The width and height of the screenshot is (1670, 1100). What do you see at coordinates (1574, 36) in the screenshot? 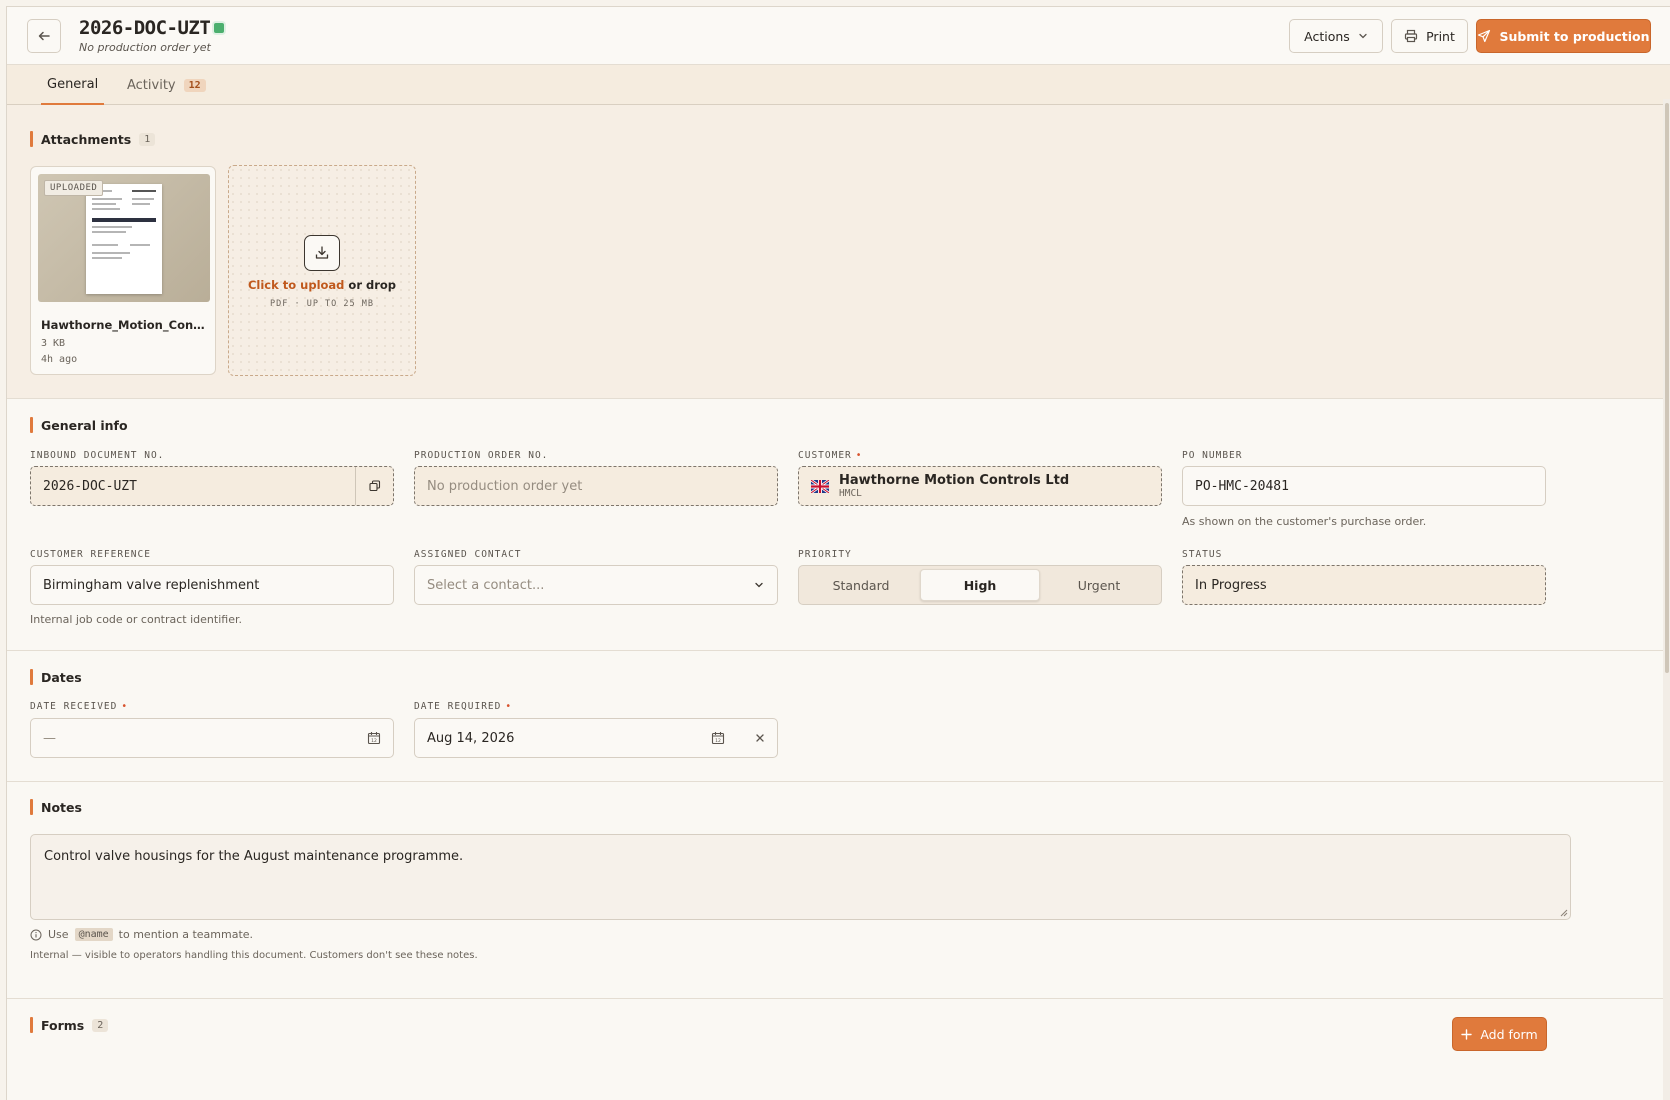
I see `submit-label: Submit to production` at bounding box center [1574, 36].